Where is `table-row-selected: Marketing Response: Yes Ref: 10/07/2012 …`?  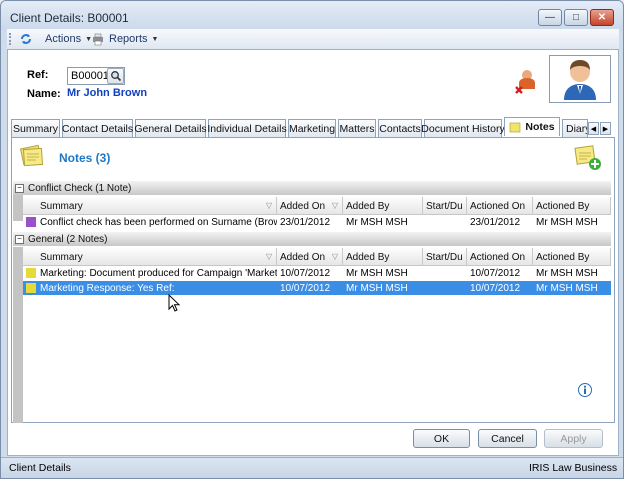
table-row-selected: Marketing Response: Yes Ref: 10/07/2012 … is located at coordinates (317, 288).